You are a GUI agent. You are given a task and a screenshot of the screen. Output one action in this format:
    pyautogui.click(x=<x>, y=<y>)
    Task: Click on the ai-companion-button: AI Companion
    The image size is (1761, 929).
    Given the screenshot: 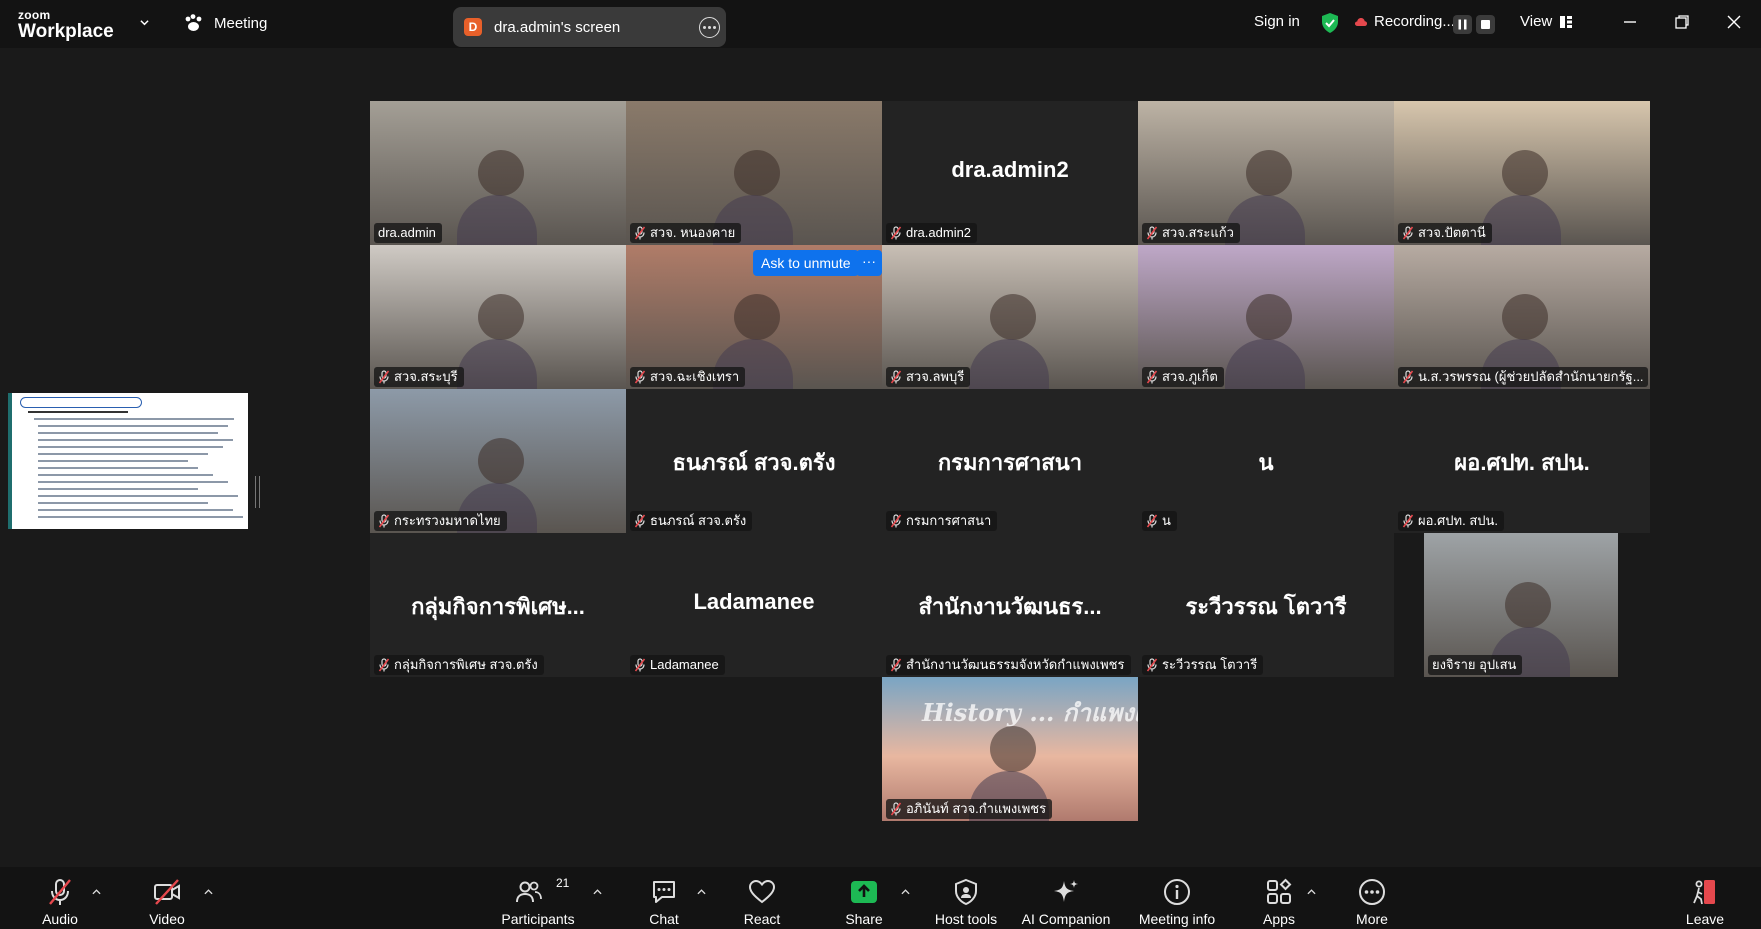 What is the action you would take?
    pyautogui.click(x=1066, y=898)
    